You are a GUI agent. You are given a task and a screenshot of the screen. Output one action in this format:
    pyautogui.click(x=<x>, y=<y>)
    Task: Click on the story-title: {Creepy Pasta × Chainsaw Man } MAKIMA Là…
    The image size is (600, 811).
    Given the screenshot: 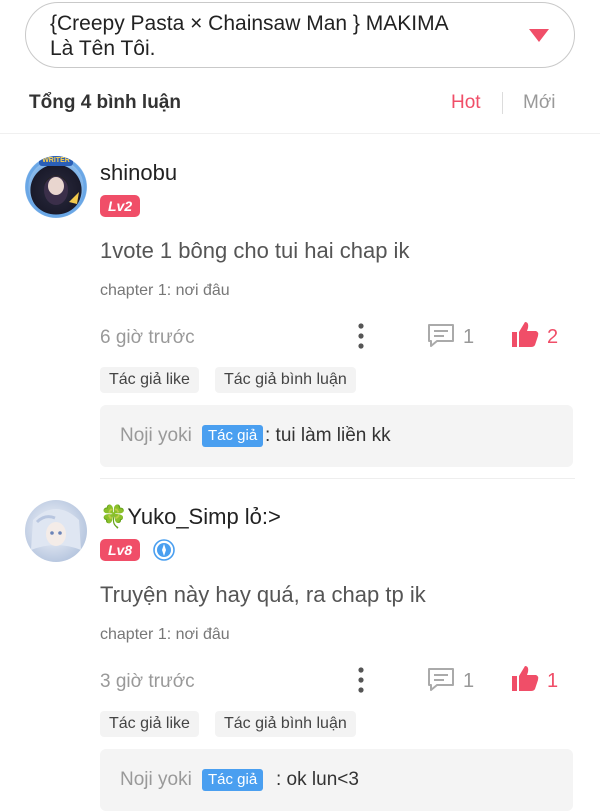 What is the action you would take?
    pyautogui.click(x=249, y=36)
    